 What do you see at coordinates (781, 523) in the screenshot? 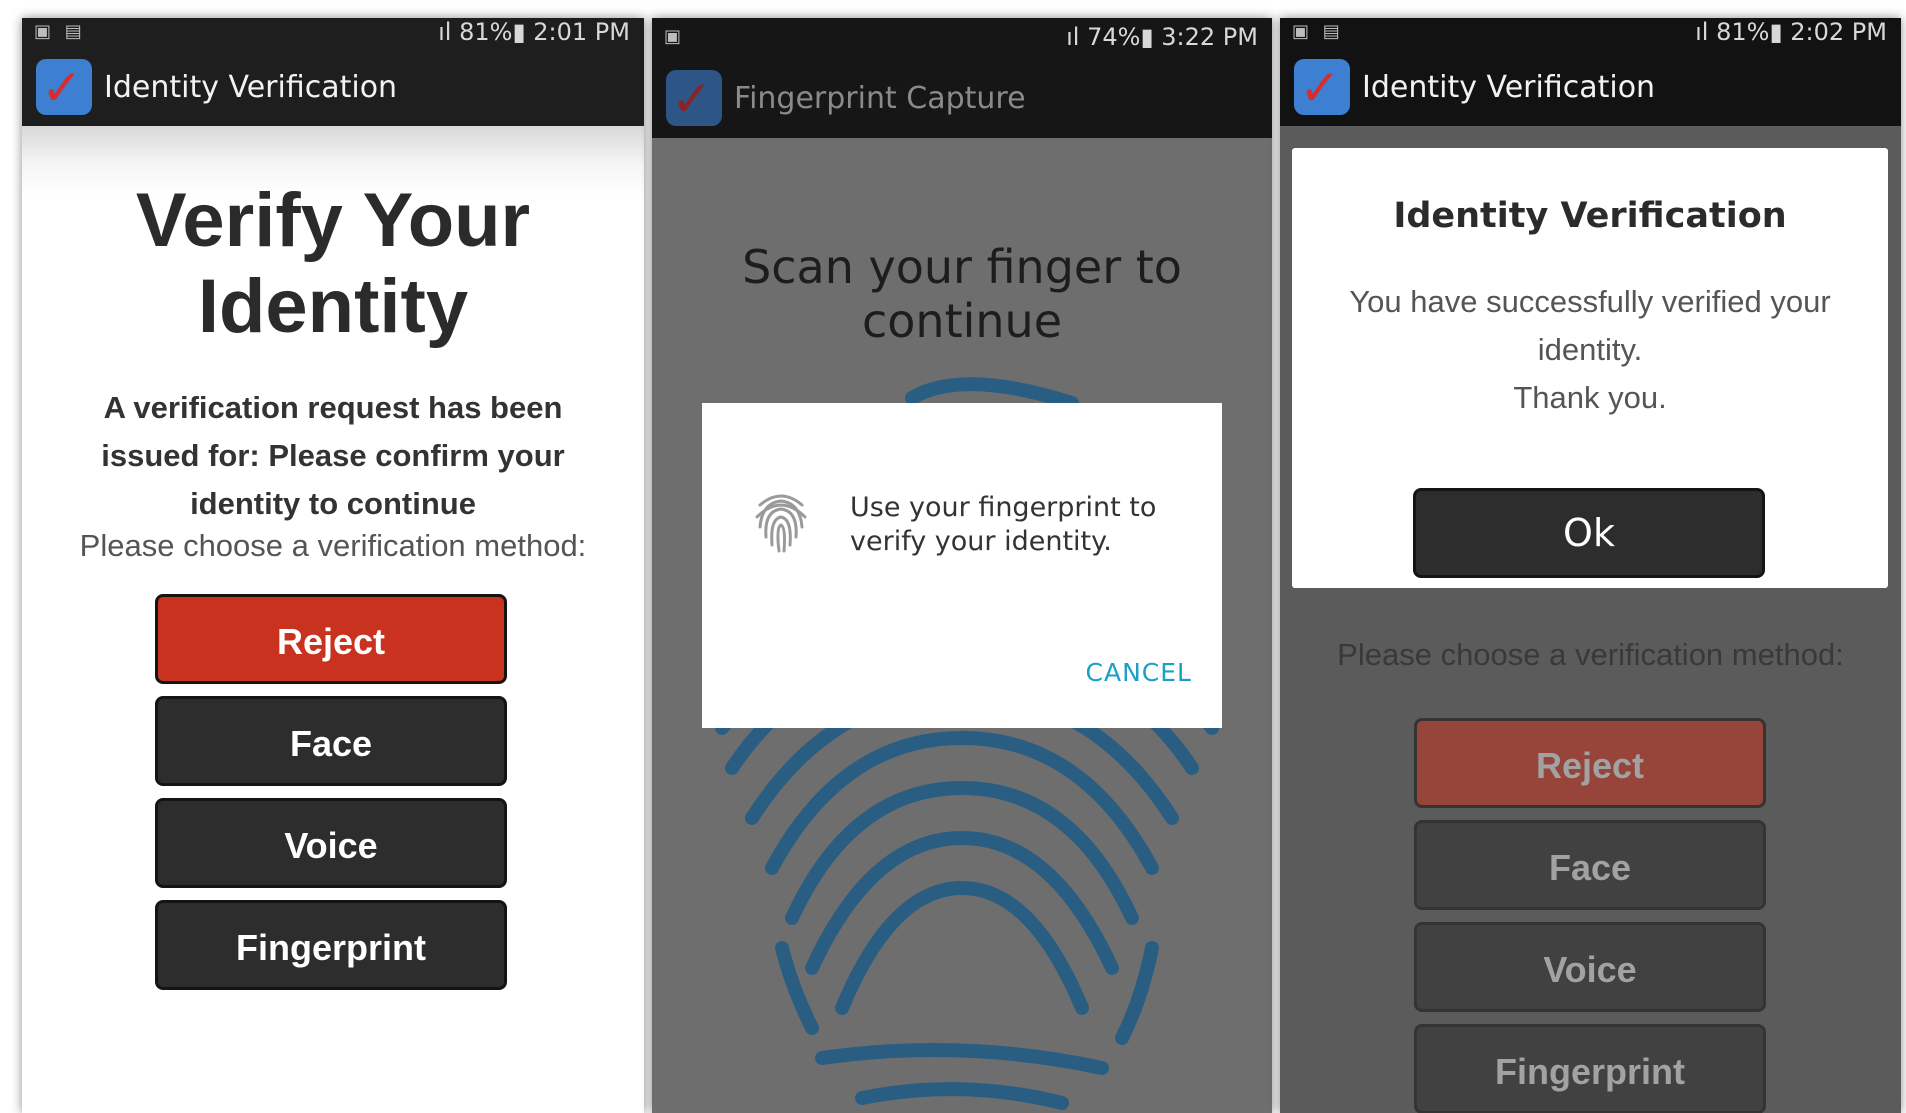
I see `fingerprint-icon` at bounding box center [781, 523].